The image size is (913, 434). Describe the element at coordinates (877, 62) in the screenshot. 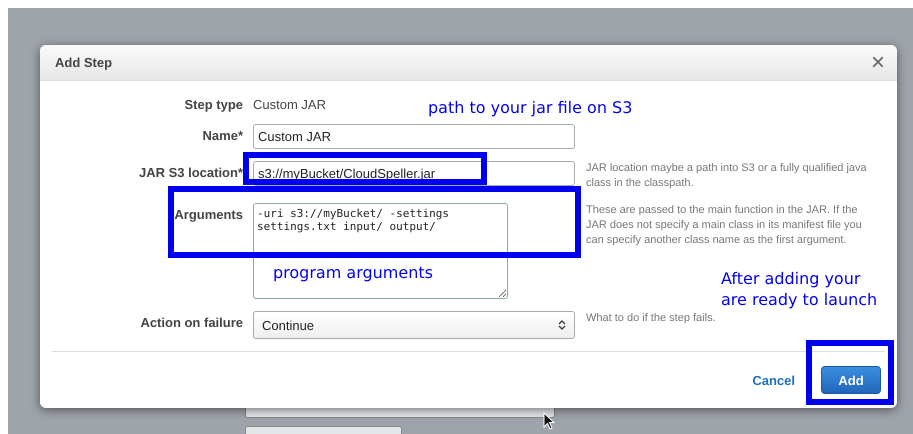

I see `close-button: ×` at that location.